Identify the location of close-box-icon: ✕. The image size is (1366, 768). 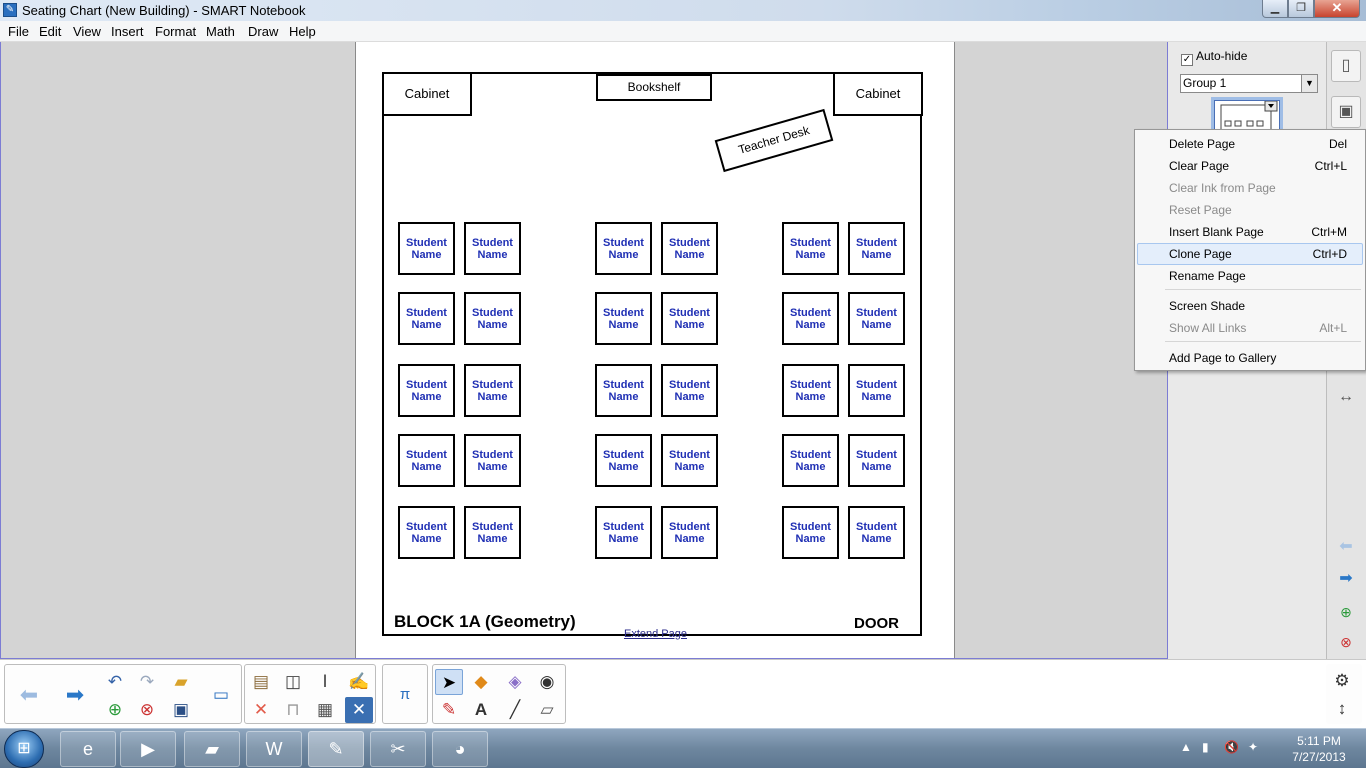
(359, 710).